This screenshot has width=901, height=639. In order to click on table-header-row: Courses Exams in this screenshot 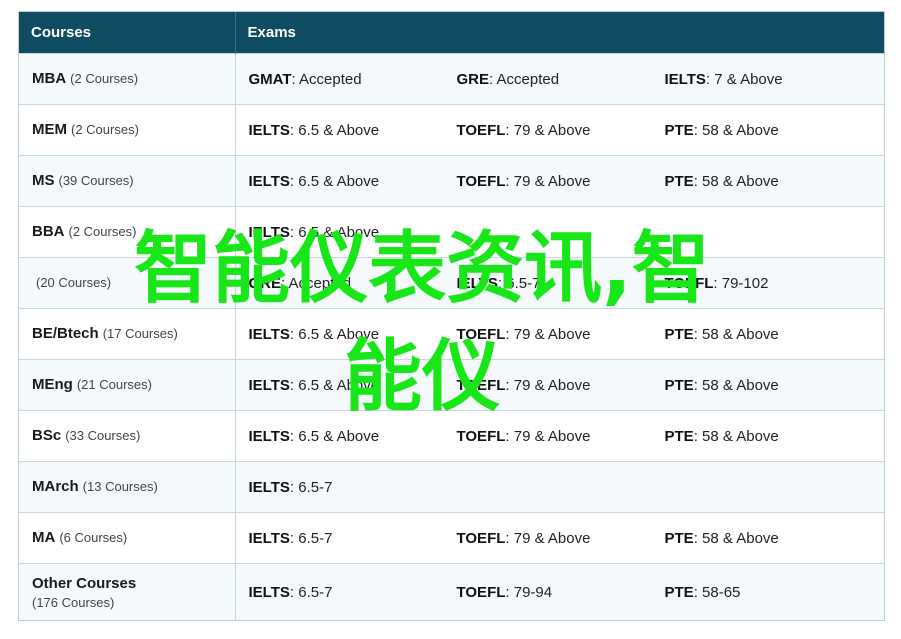, I will do `click(451, 33)`.